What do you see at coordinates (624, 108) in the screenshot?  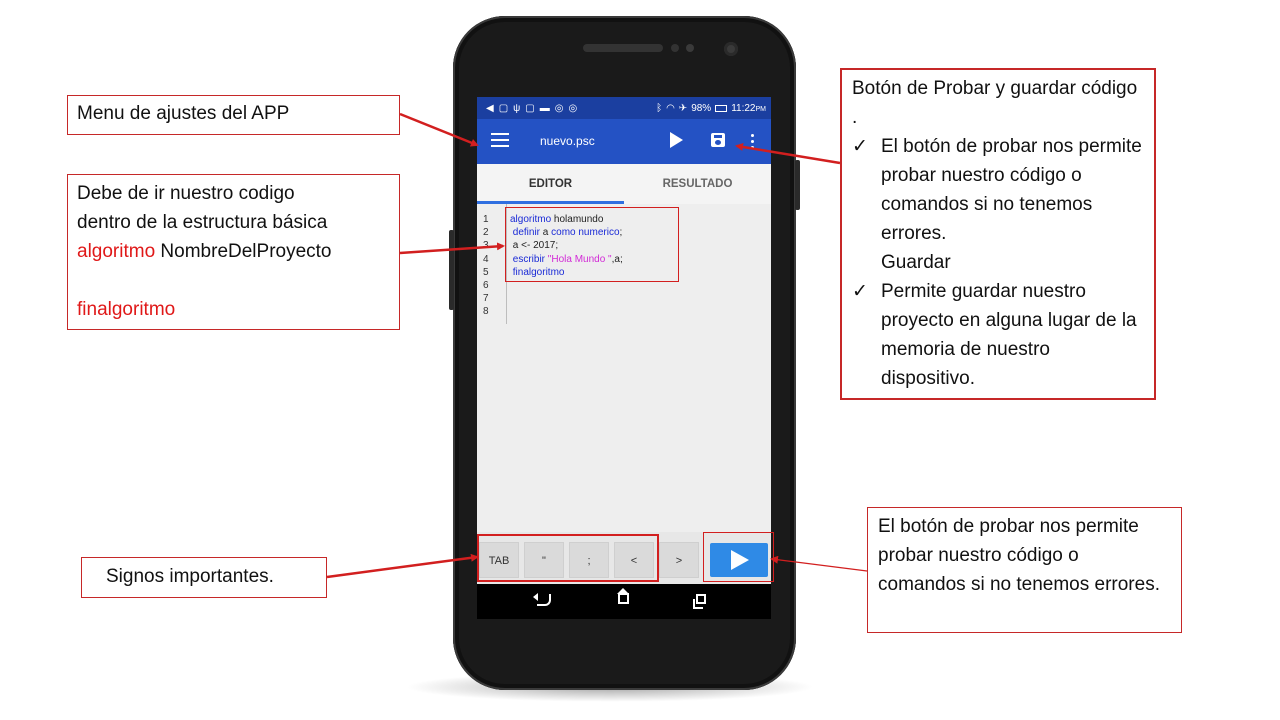 I see `status-bar: ◀ ▢ ψ ▢ ▬ ◎ ◎ ᛒ ◠ ✈ 98% 11:22PM` at bounding box center [624, 108].